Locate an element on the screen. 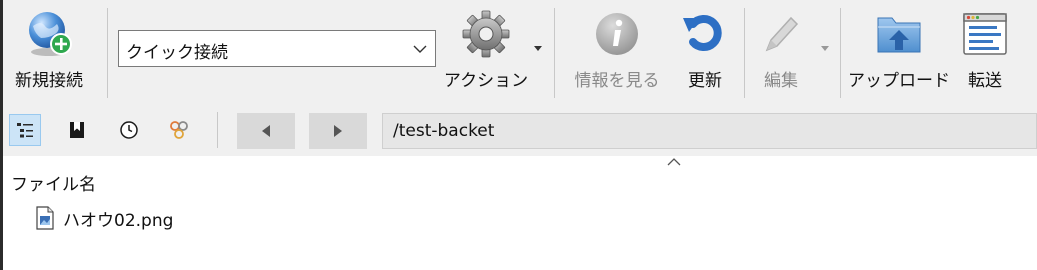 The height and width of the screenshot is (270, 1037). globe-plus-icon is located at coordinates (49, 34).